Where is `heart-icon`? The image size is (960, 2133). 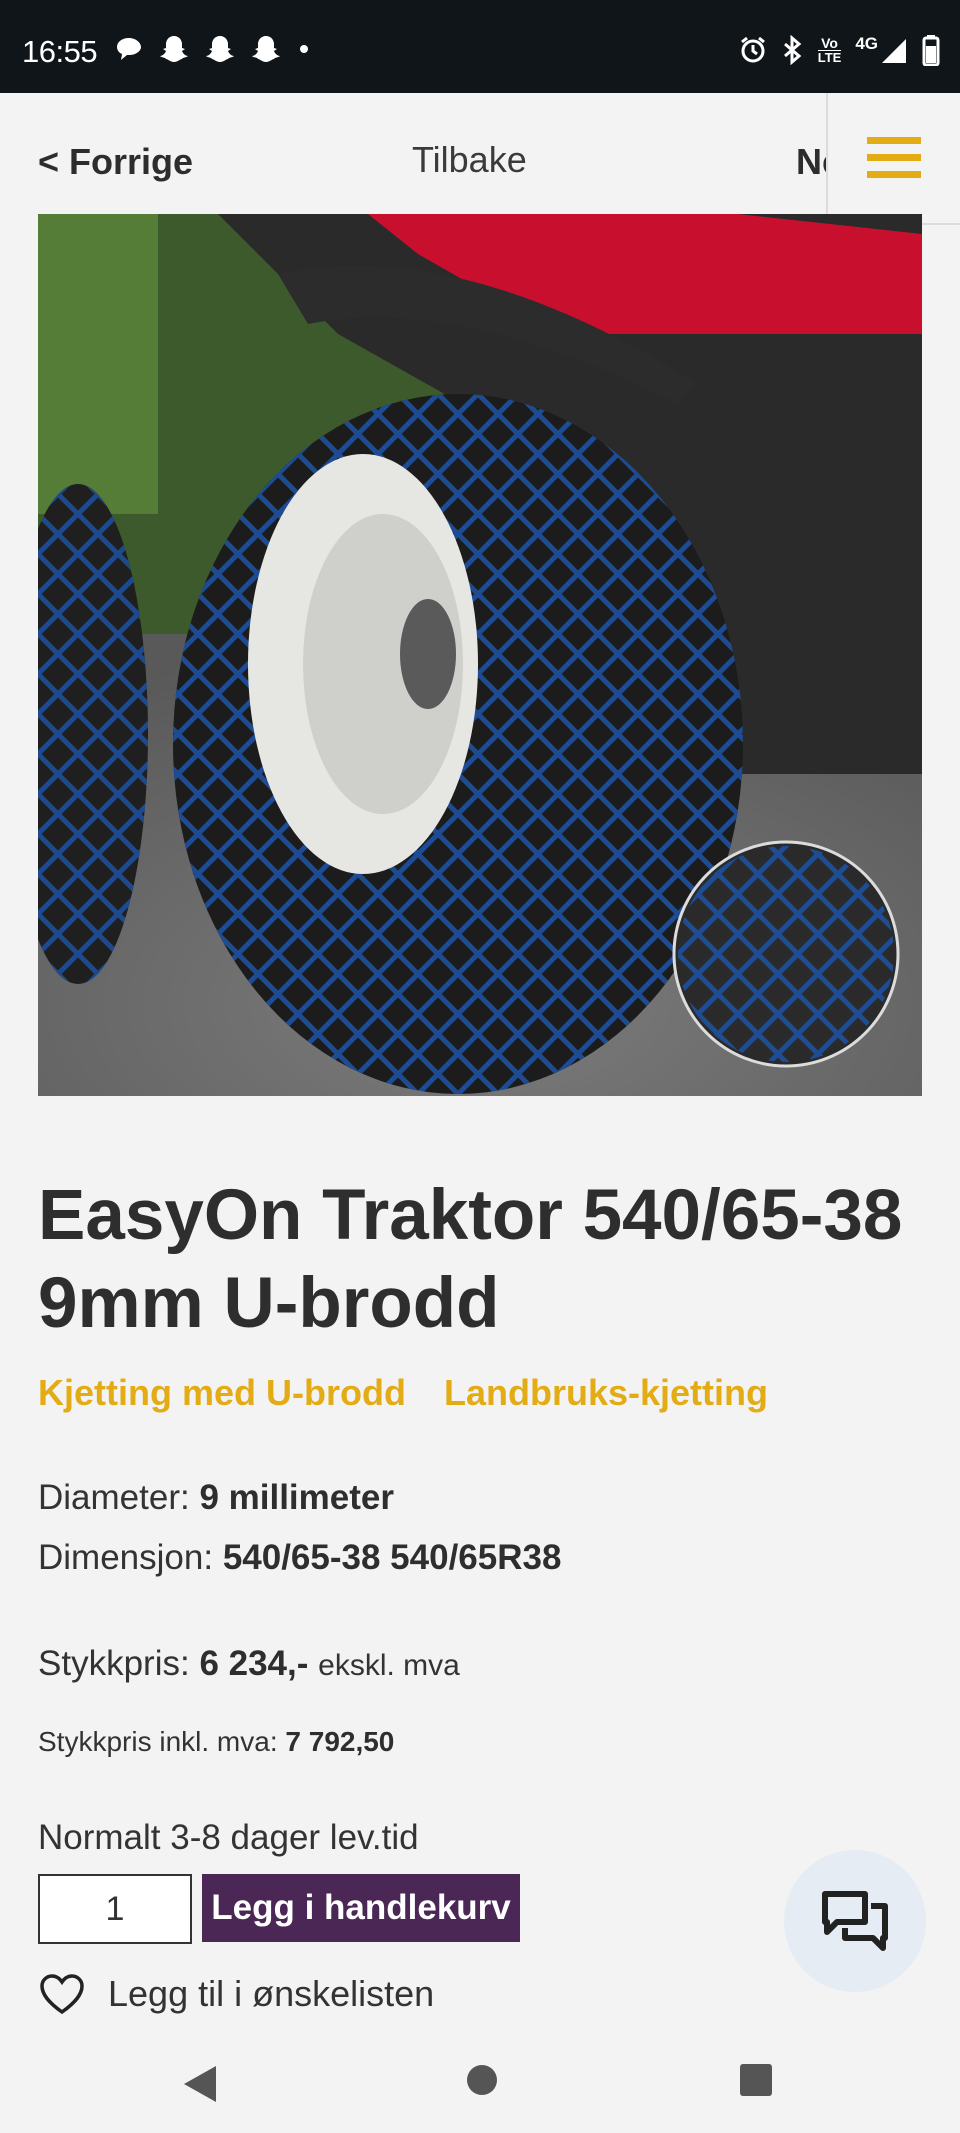 heart-icon is located at coordinates (62, 1994).